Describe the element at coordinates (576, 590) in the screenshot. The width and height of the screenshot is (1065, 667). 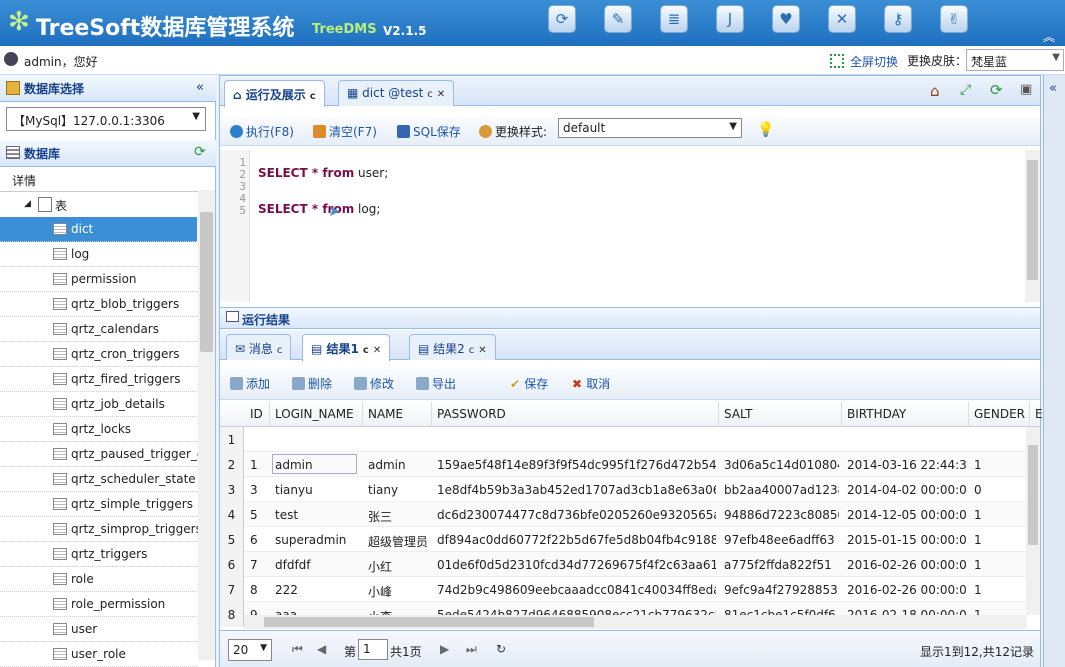
I see `table-cell: 74d2b9c498609eebcaaadcc0841c40034ff8eda0` at that location.